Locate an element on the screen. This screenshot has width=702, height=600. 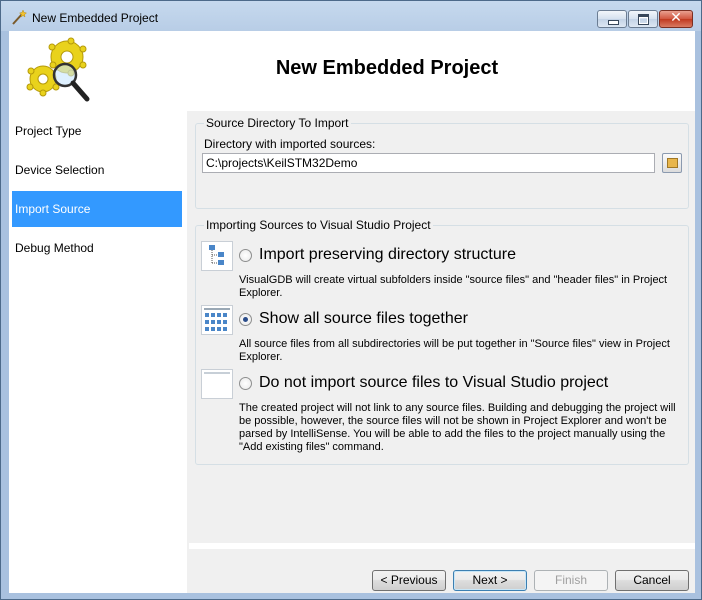
flat-files-icon is located at coordinates (217, 320).